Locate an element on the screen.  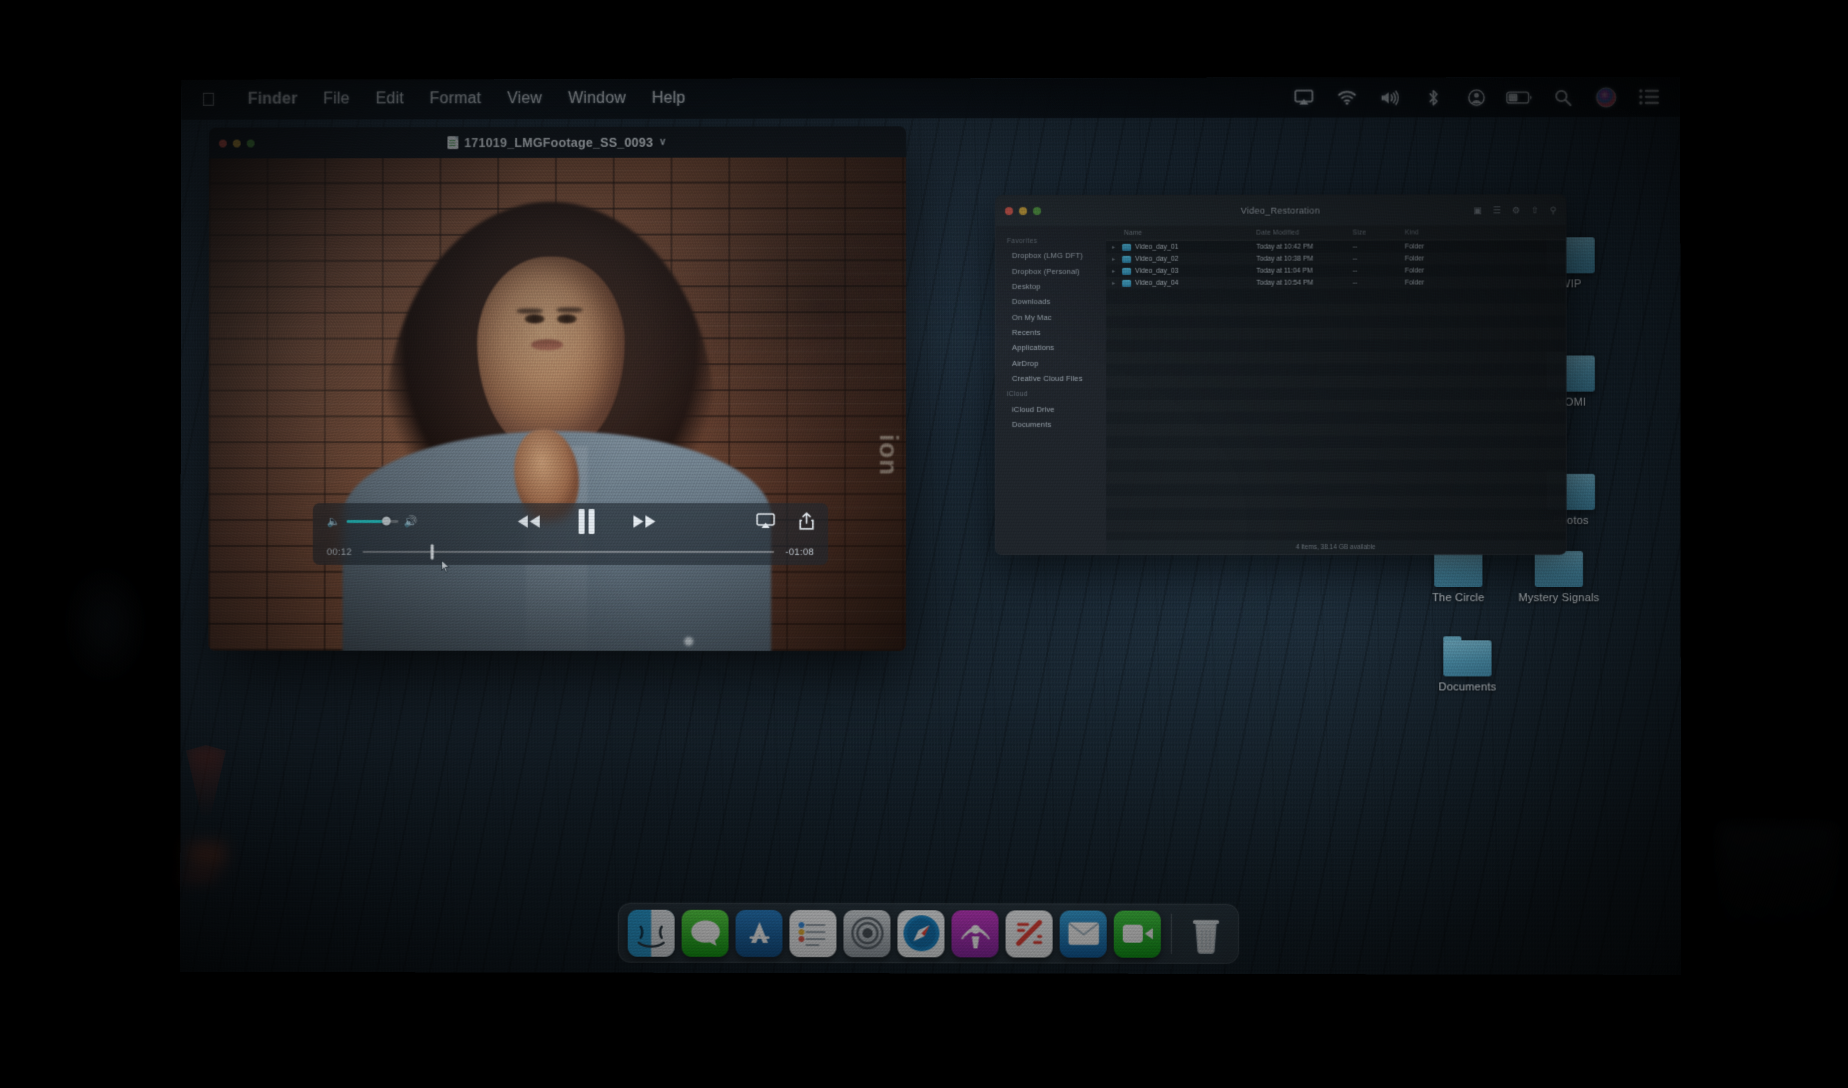
dock-item-finder is located at coordinates (651, 933).